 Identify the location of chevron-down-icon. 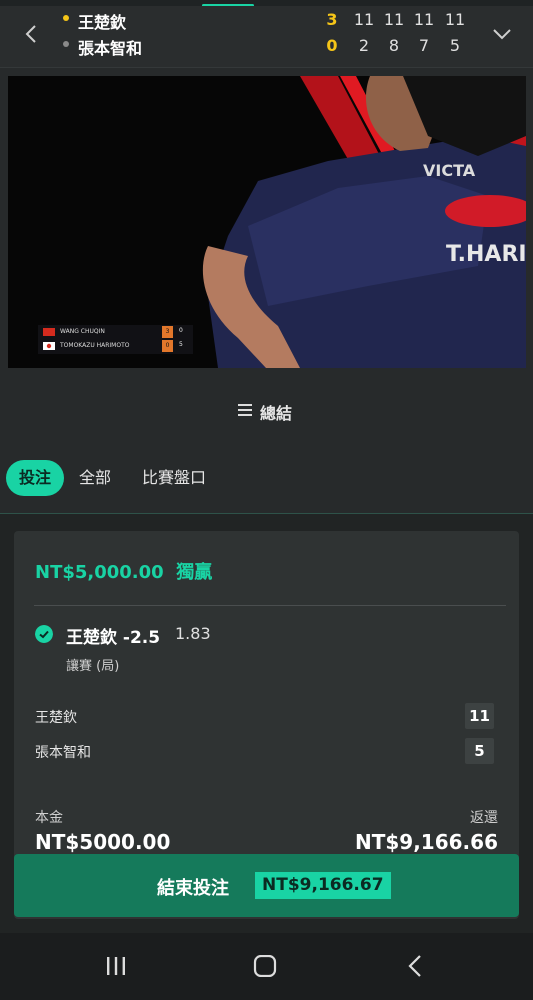
(502, 34).